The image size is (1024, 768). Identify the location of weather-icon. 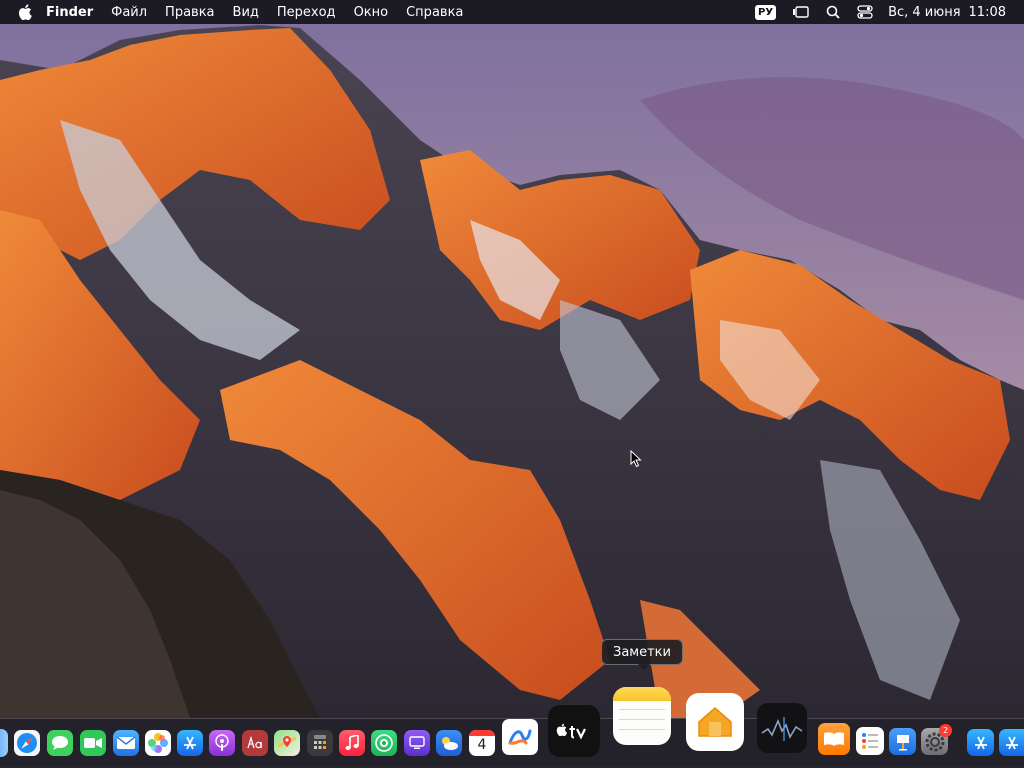
(449, 743).